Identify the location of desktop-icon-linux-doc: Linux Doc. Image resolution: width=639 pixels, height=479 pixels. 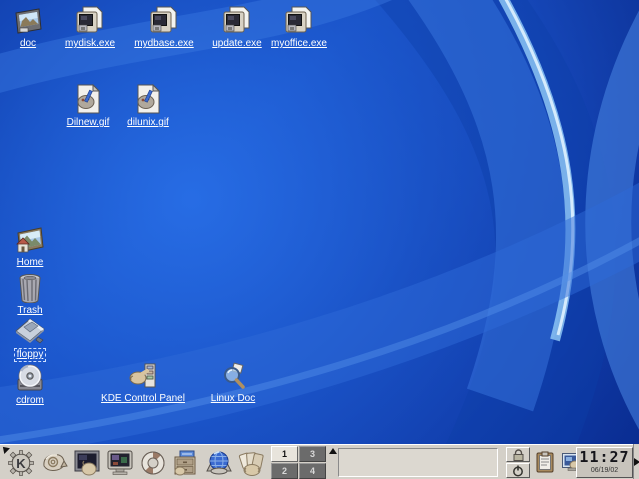
(233, 382).